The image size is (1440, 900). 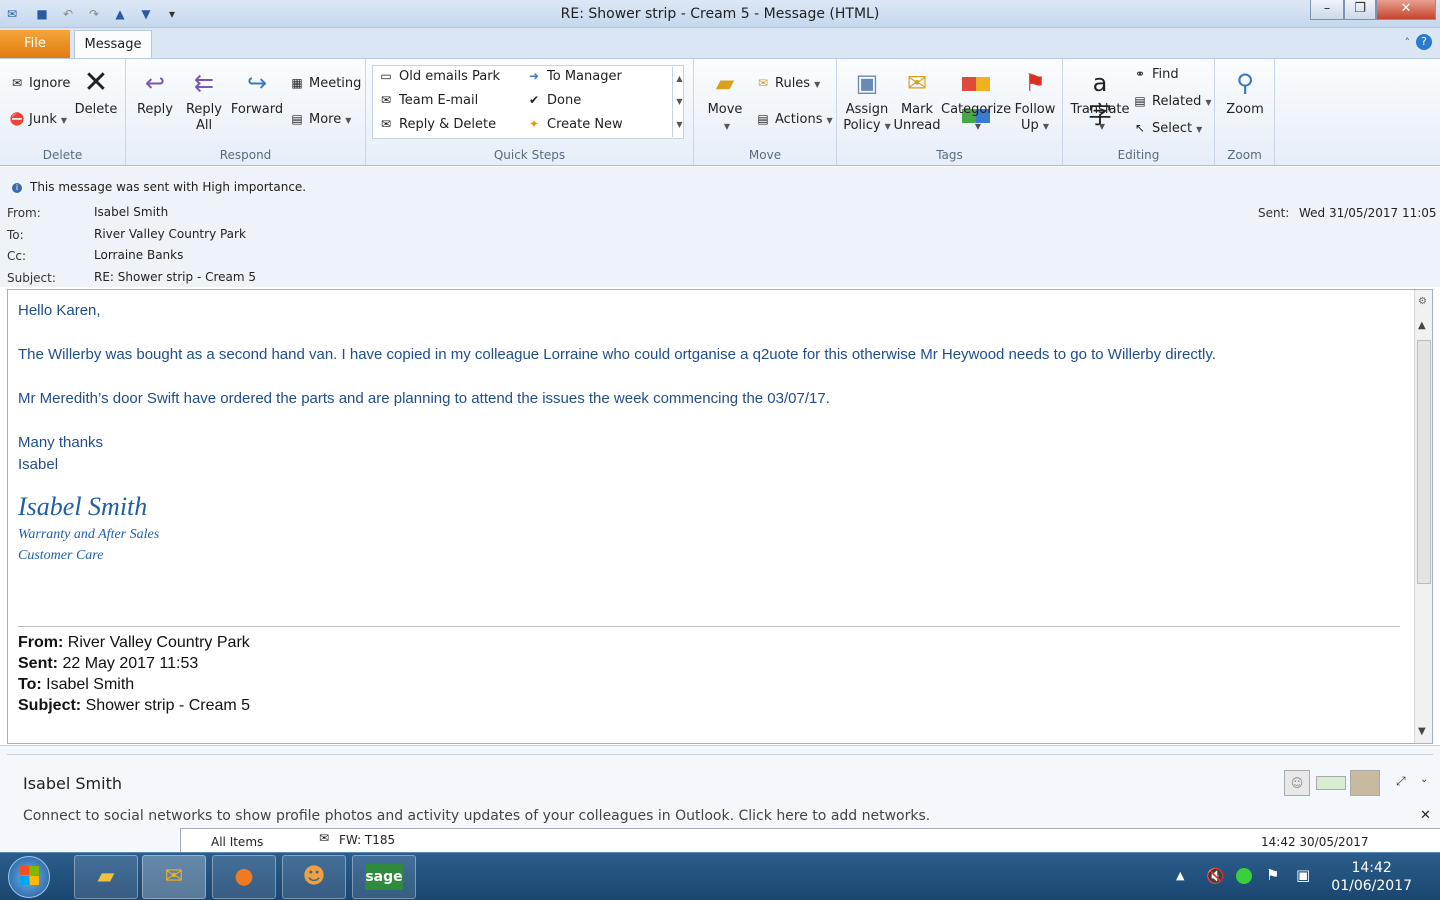 What do you see at coordinates (1422, 731) in the screenshot?
I see `scroll-down-icon: ▼` at bounding box center [1422, 731].